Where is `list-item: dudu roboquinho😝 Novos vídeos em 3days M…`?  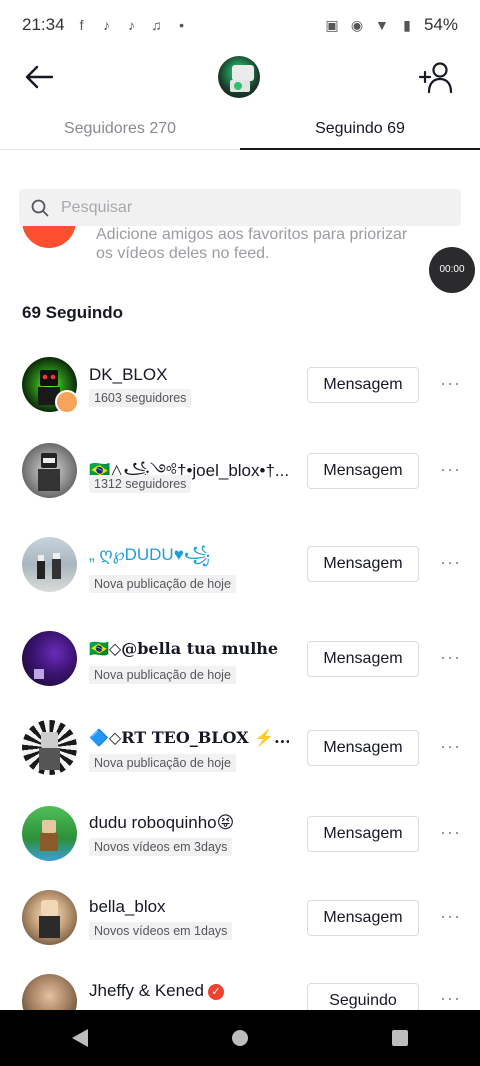 list-item: dudu roboquinho😝 Novos vídeos em 3days M… is located at coordinates (240, 841).